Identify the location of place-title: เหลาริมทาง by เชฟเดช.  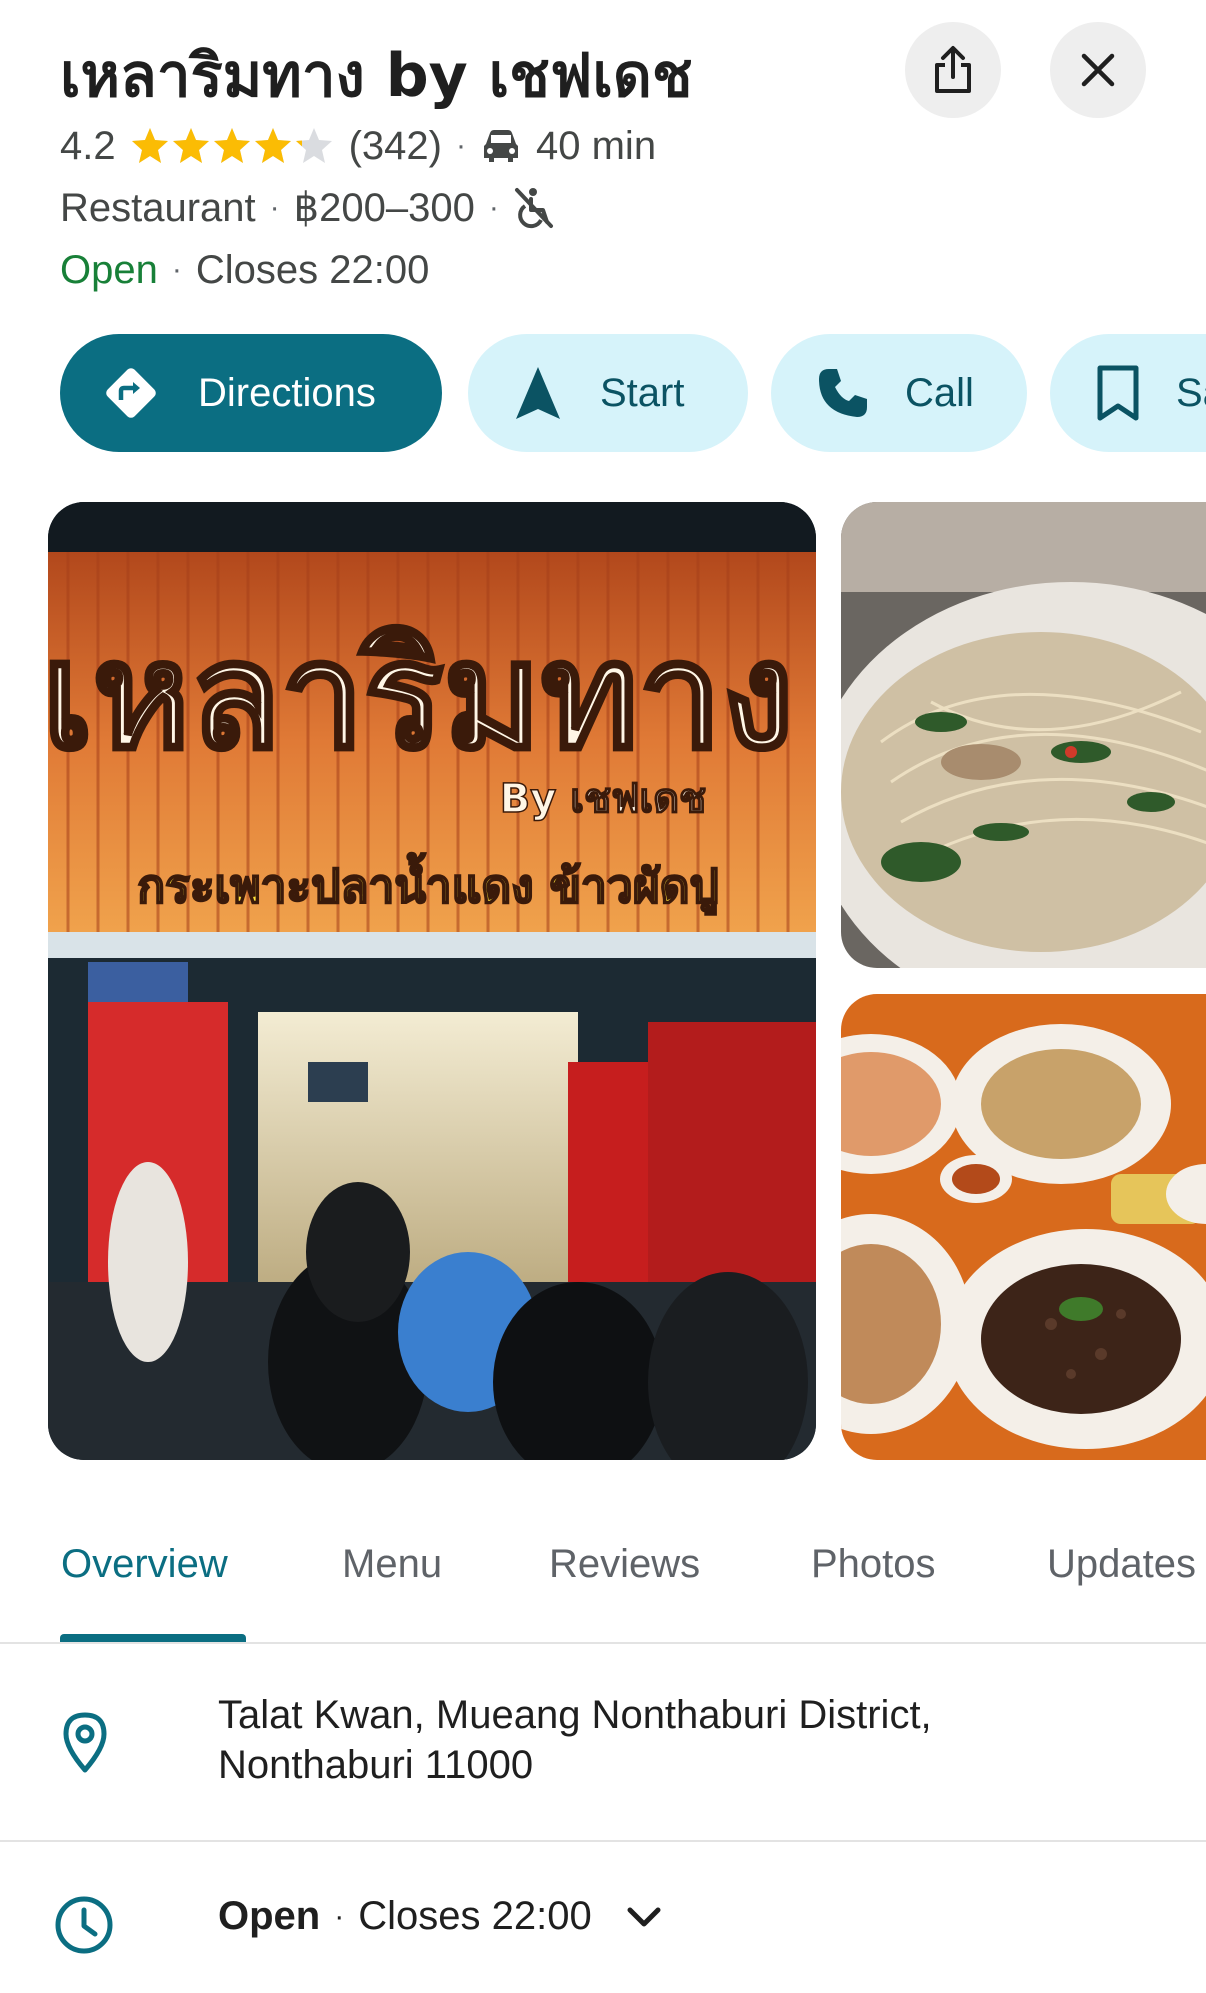
(376, 76).